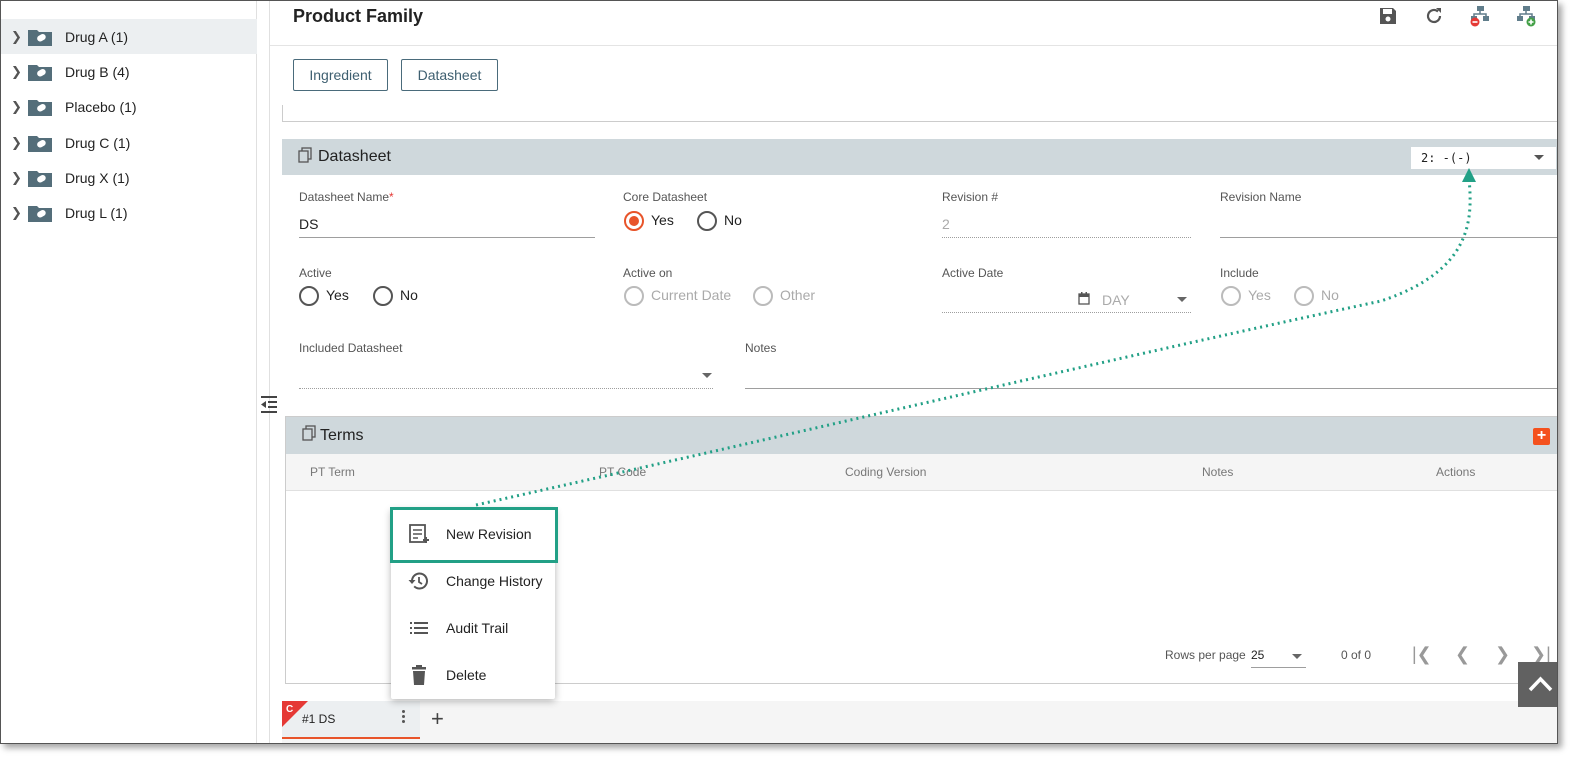 This screenshot has width=1593, height=766. What do you see at coordinates (634, 221) in the screenshot?
I see `core-yes-radio` at bounding box center [634, 221].